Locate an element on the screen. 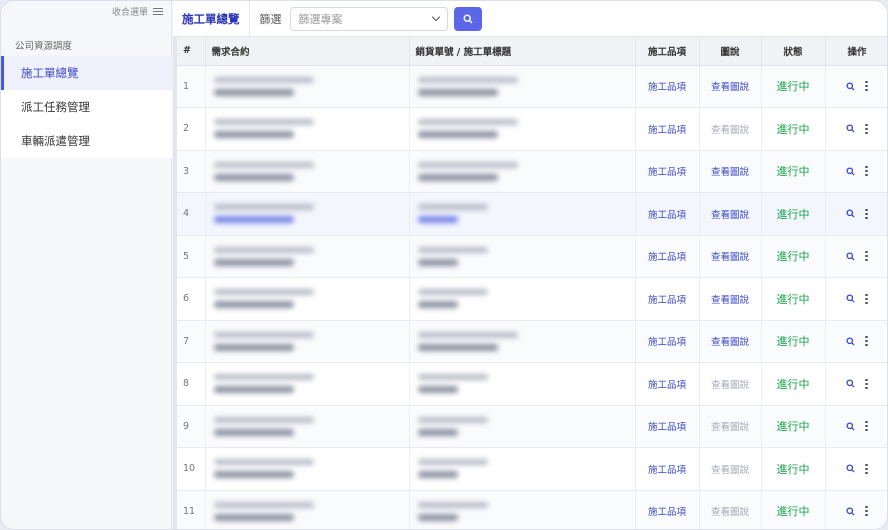 This screenshot has width=888, height=530. table-row: 4 施工品項 查看圖說 進行中 is located at coordinates (532, 214).